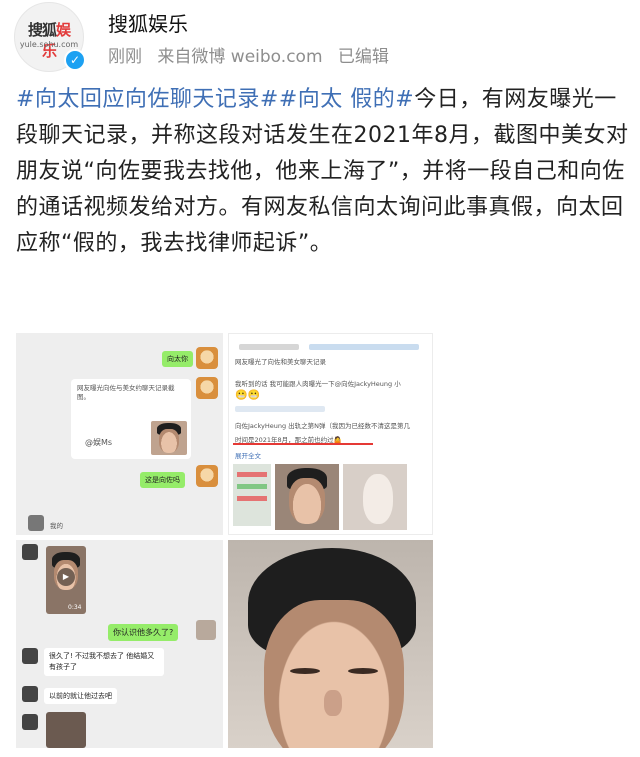 This screenshot has height=757, width=640. I want to click on card-thumbnail, so click(169, 438).